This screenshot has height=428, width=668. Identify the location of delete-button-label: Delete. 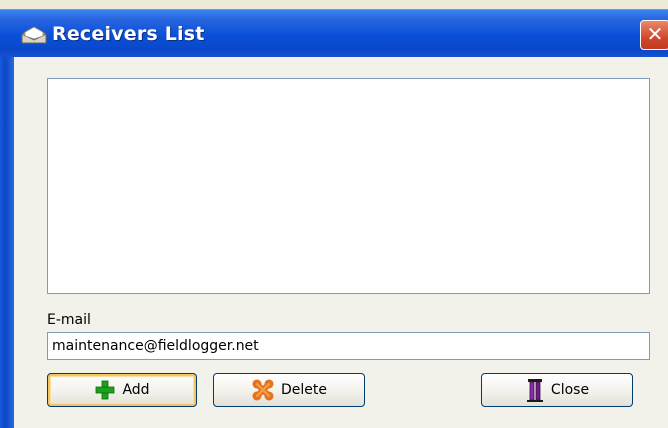
(304, 390).